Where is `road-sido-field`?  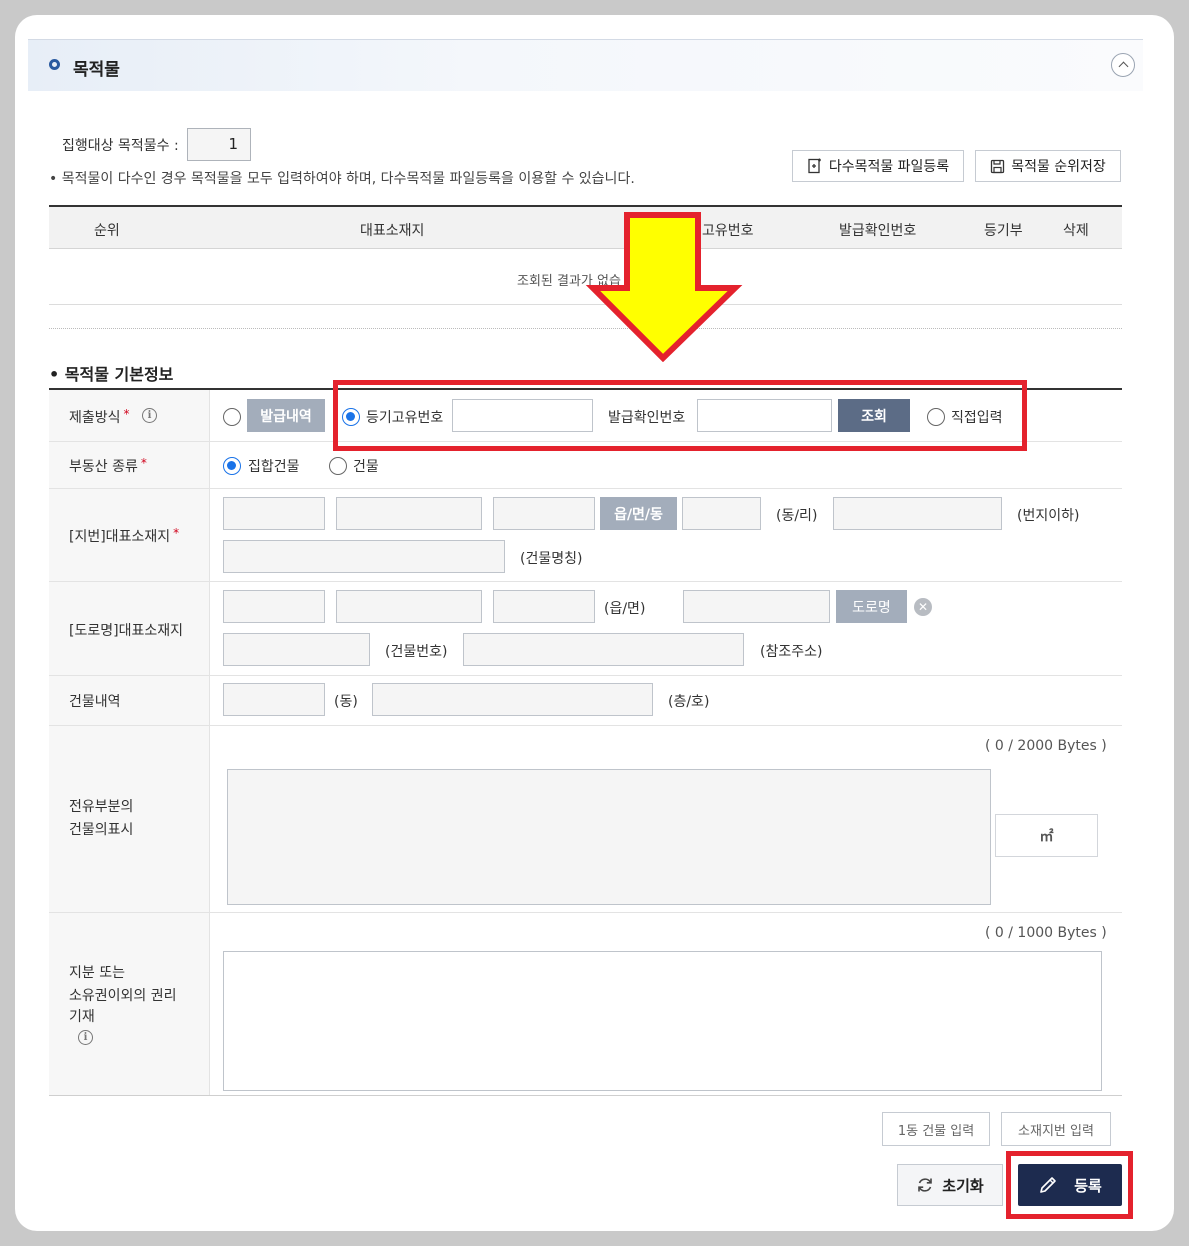 road-sido-field is located at coordinates (274, 606).